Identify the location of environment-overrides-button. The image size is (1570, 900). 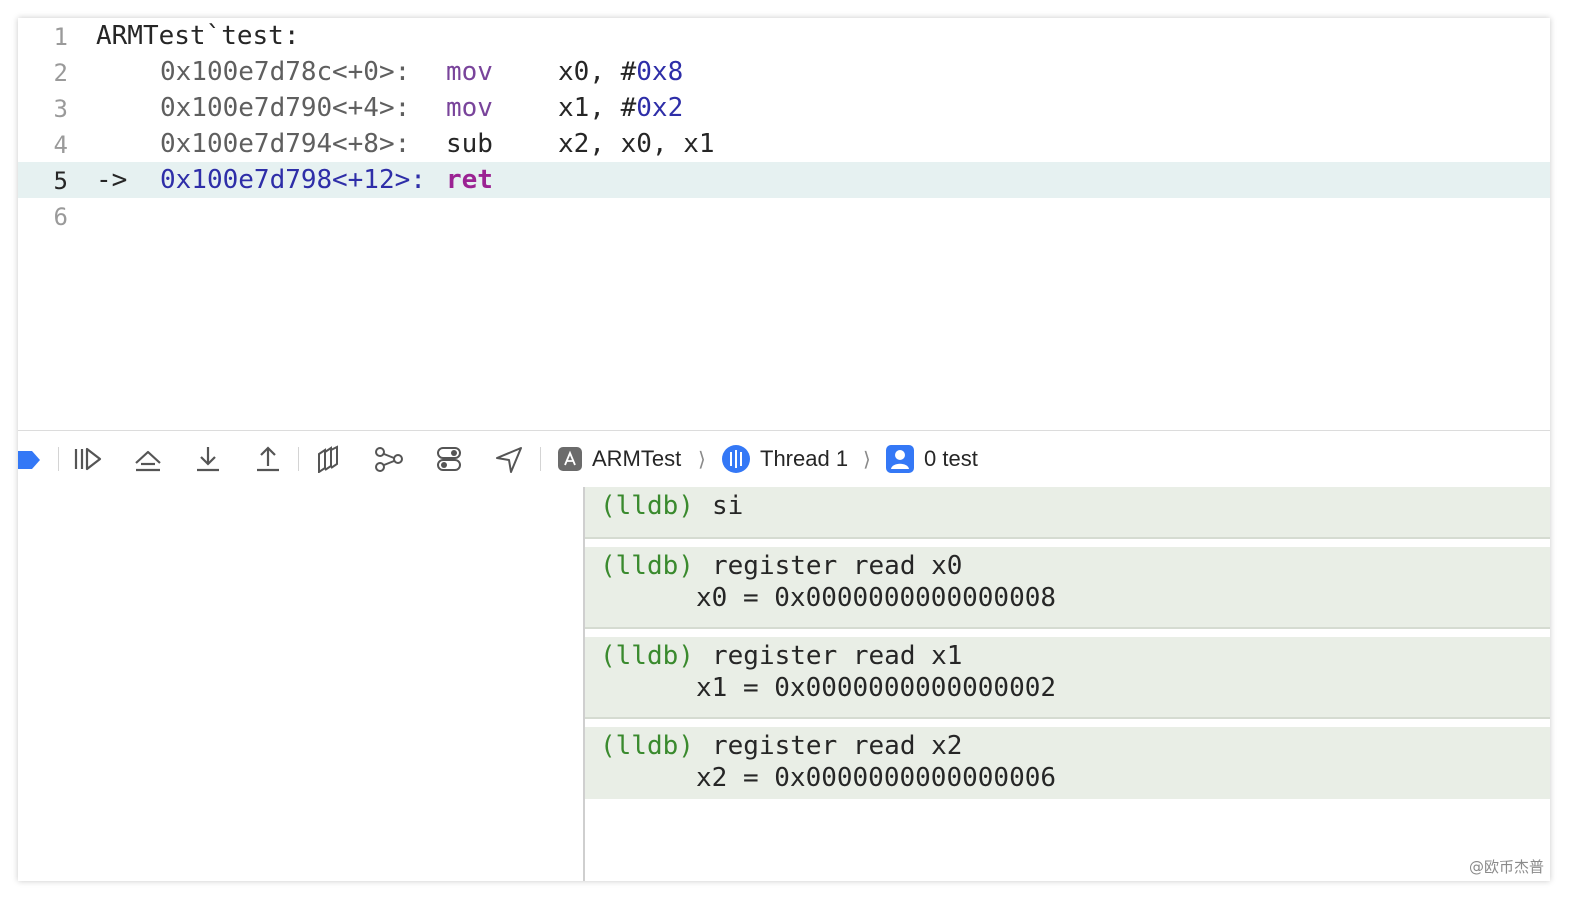
(449, 459).